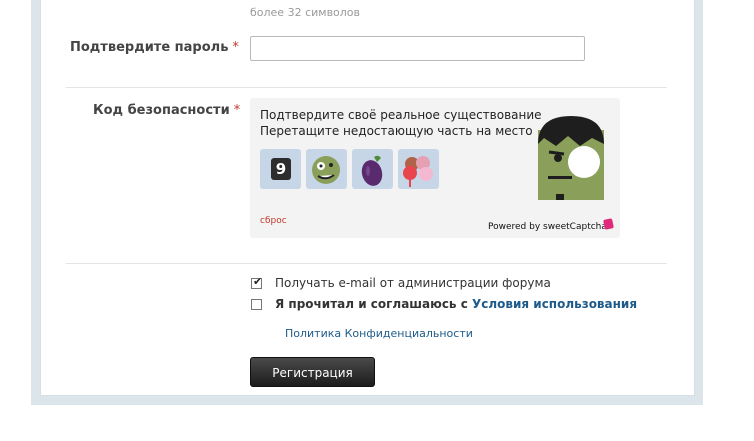 This screenshot has height=441, width=754. I want to click on email-checkbox: ✔, so click(257, 282).